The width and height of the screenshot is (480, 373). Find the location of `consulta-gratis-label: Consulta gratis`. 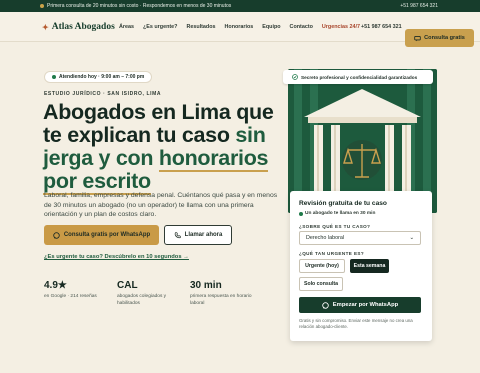

consulta-gratis-label: Consulta gratis is located at coordinates (444, 38).